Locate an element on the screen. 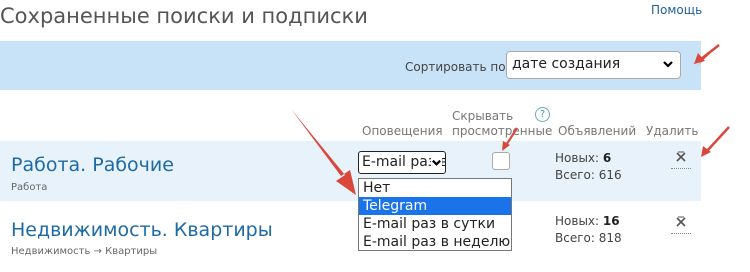  new-count: 6 is located at coordinates (607, 158).